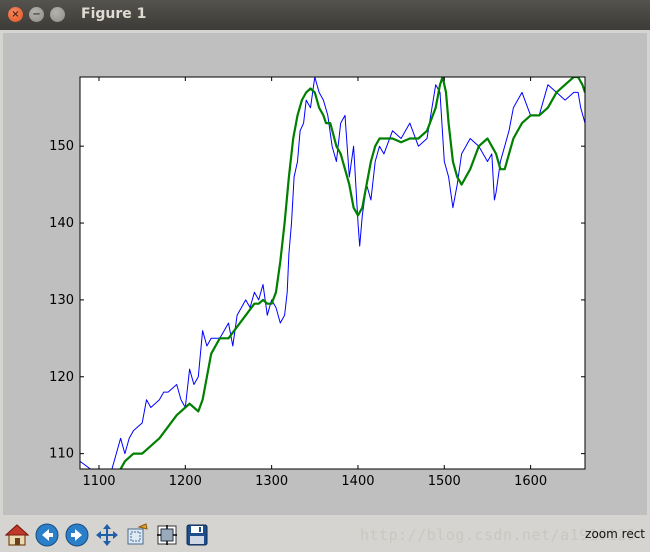  I want to click on forward-icon, so click(77, 535).